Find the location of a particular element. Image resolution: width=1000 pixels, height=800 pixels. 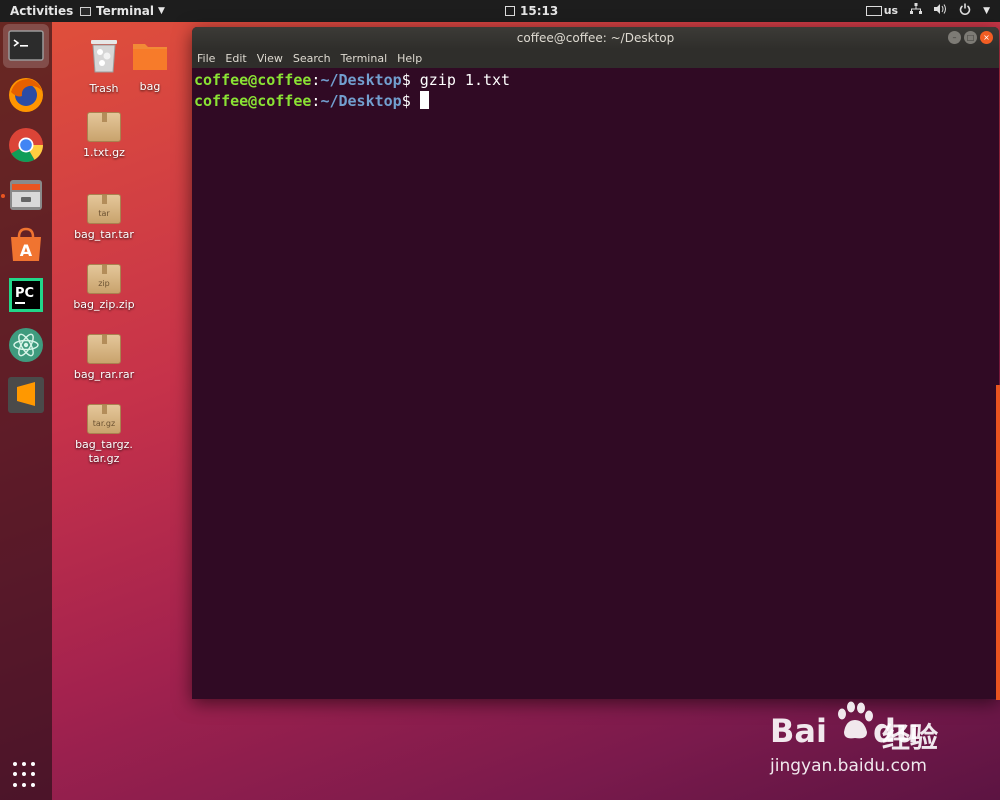

minimize-icon: – is located at coordinates (954, 37).